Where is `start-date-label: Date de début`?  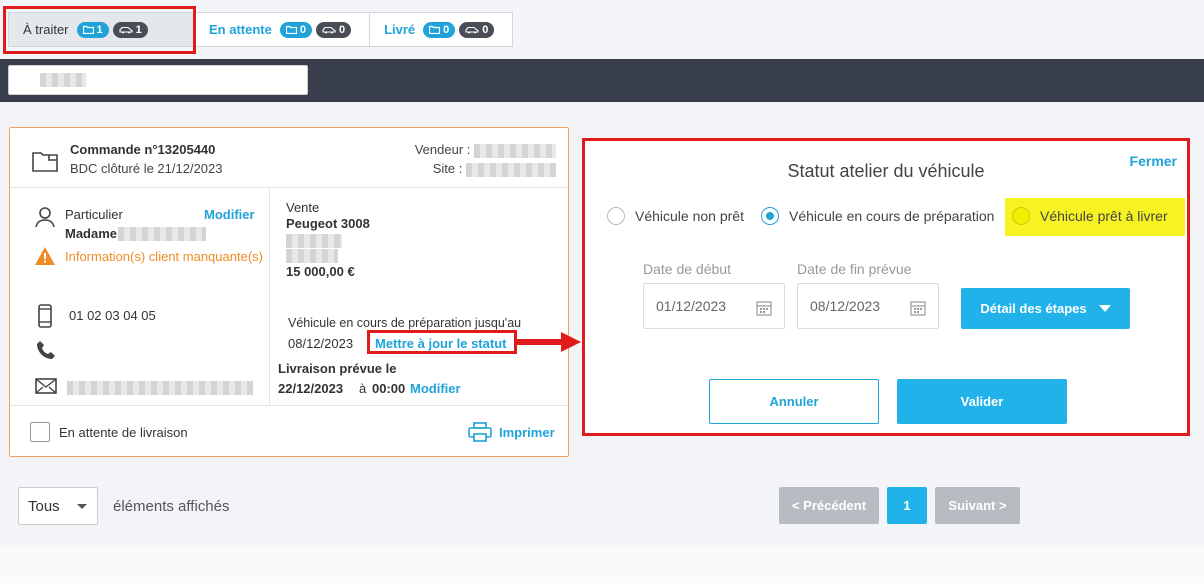
start-date-label: Date de début is located at coordinates (687, 269).